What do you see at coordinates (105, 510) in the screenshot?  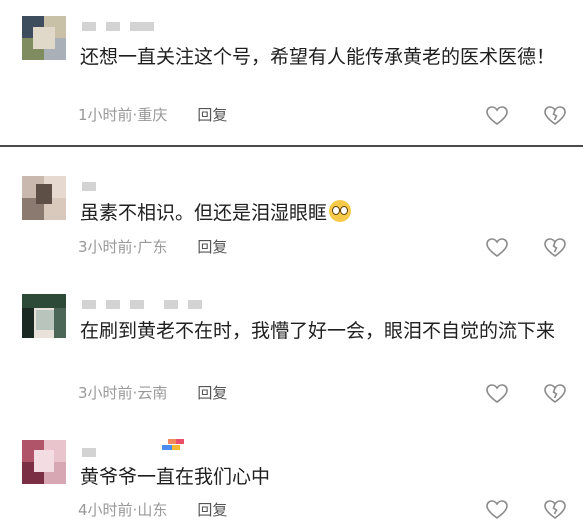 I see `comment-time: 4小时前` at bounding box center [105, 510].